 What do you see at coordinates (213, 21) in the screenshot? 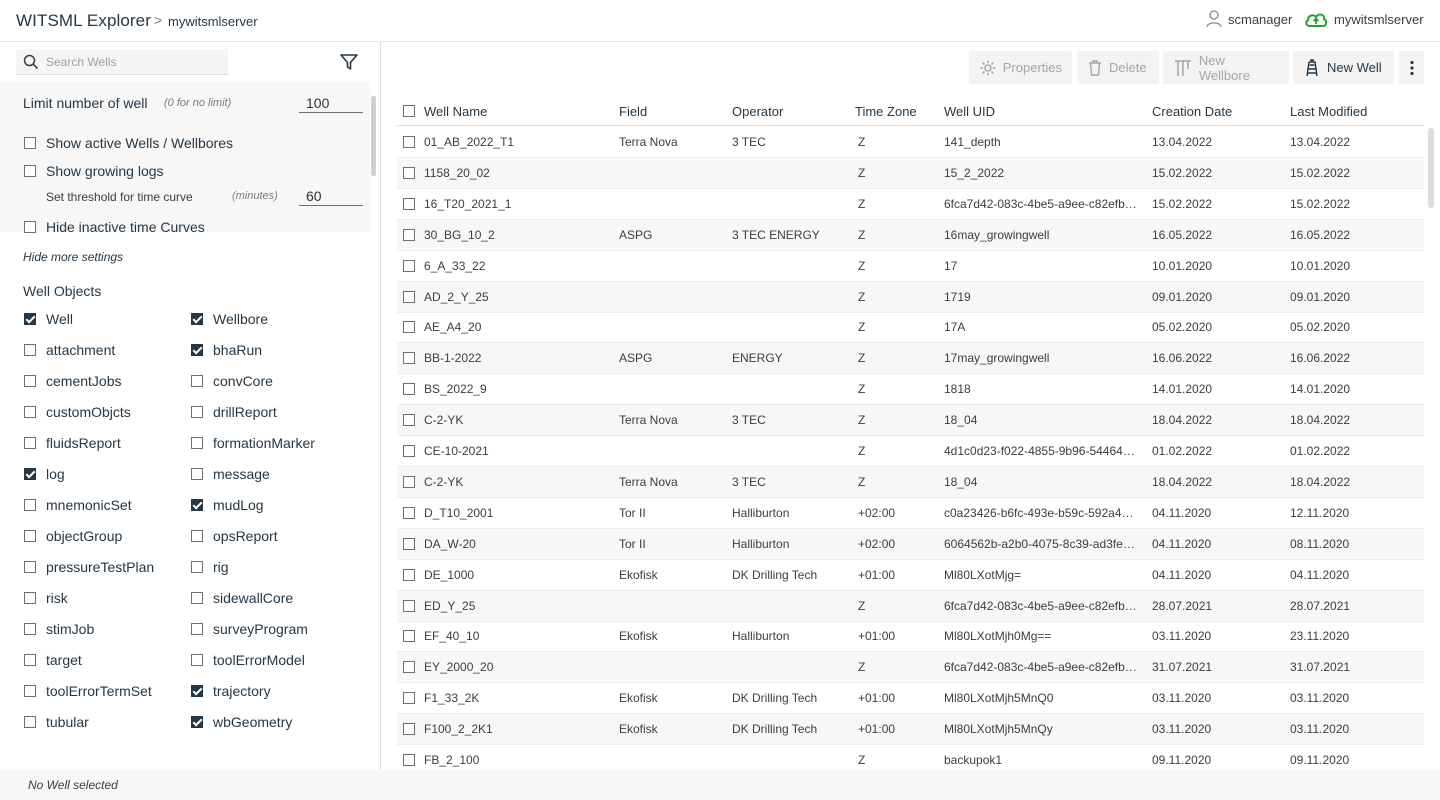
I see `breadcrumb-server: mywitsmlserver` at bounding box center [213, 21].